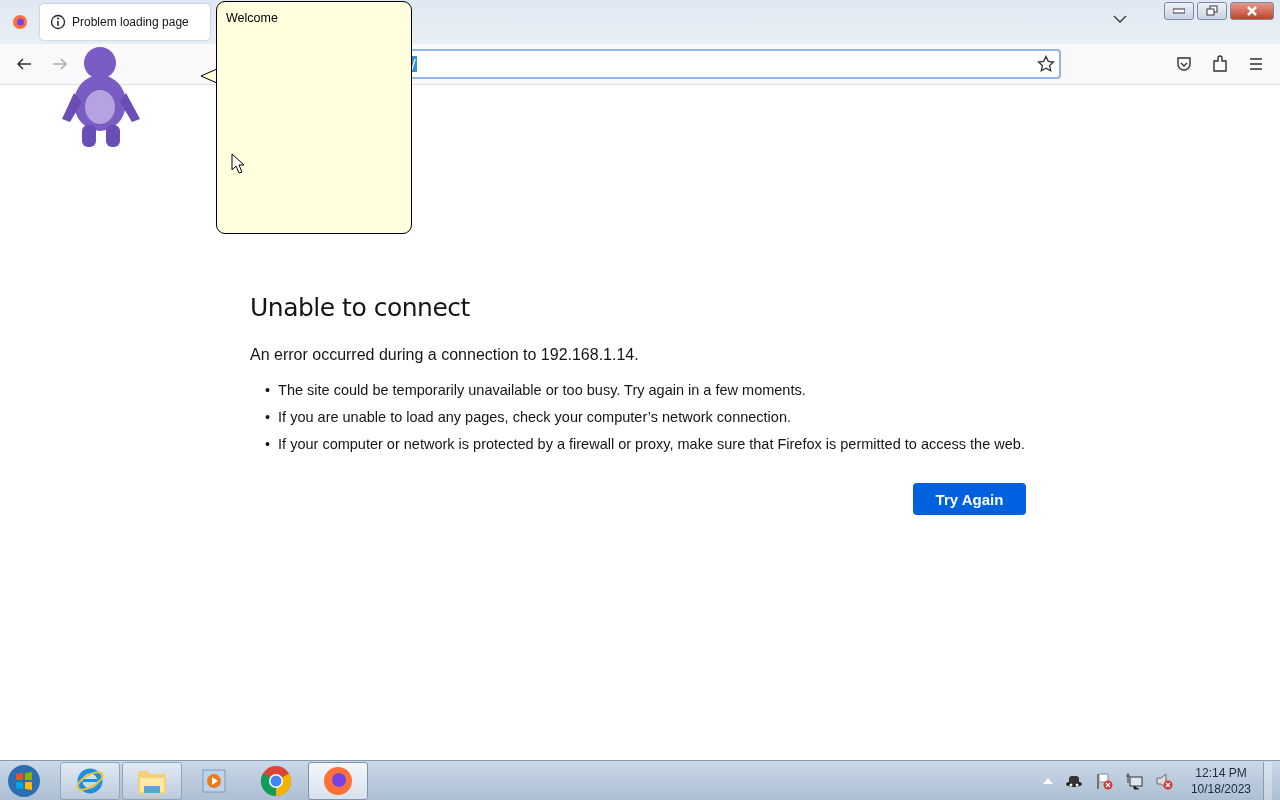 This screenshot has height=800, width=1280. I want to click on network-disconnected-icon, so click(1133, 780).